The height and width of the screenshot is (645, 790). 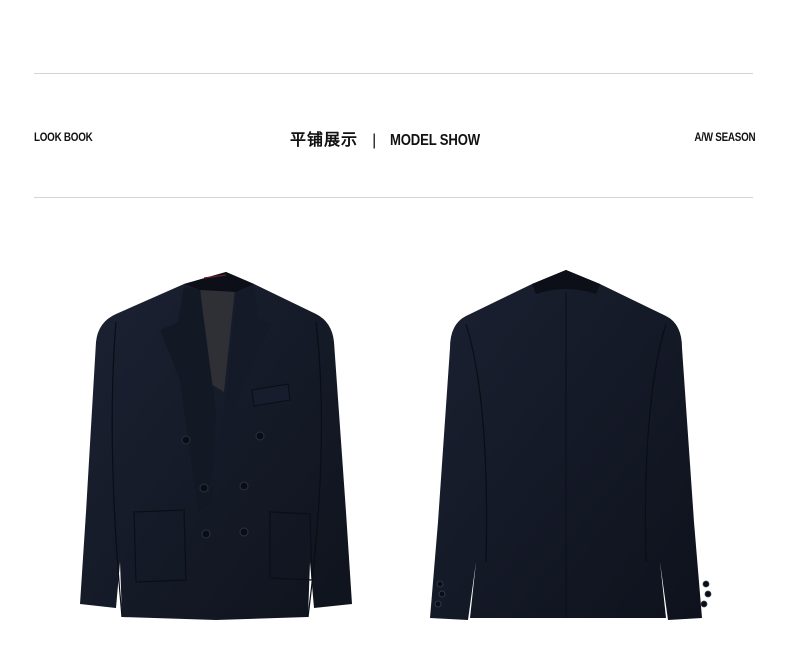 I want to click on season-label: A/W SEASON, so click(x=724, y=137).